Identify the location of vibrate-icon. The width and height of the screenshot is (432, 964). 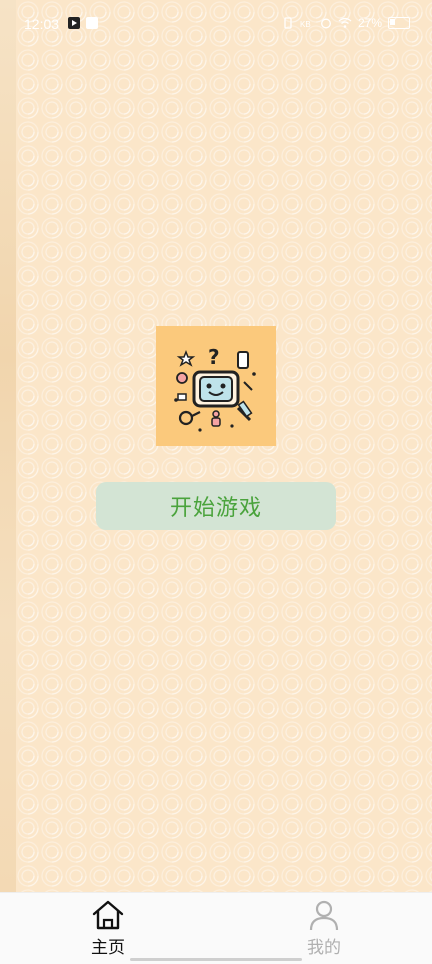
(288, 23).